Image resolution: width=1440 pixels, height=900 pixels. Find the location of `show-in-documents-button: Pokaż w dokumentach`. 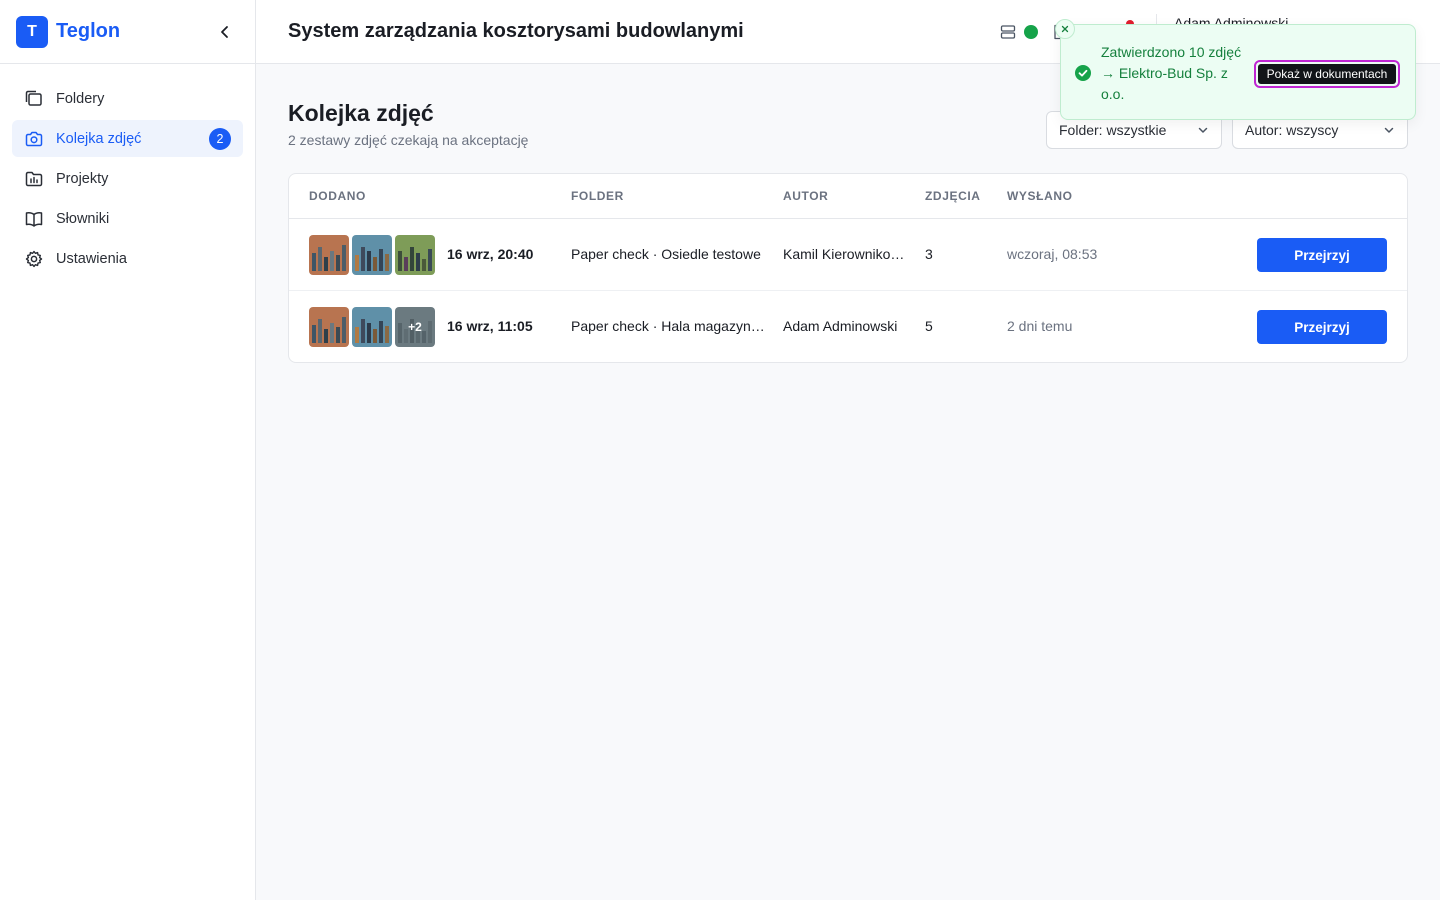

show-in-documents-button: Pokaż w dokumentach is located at coordinates (1327, 74).